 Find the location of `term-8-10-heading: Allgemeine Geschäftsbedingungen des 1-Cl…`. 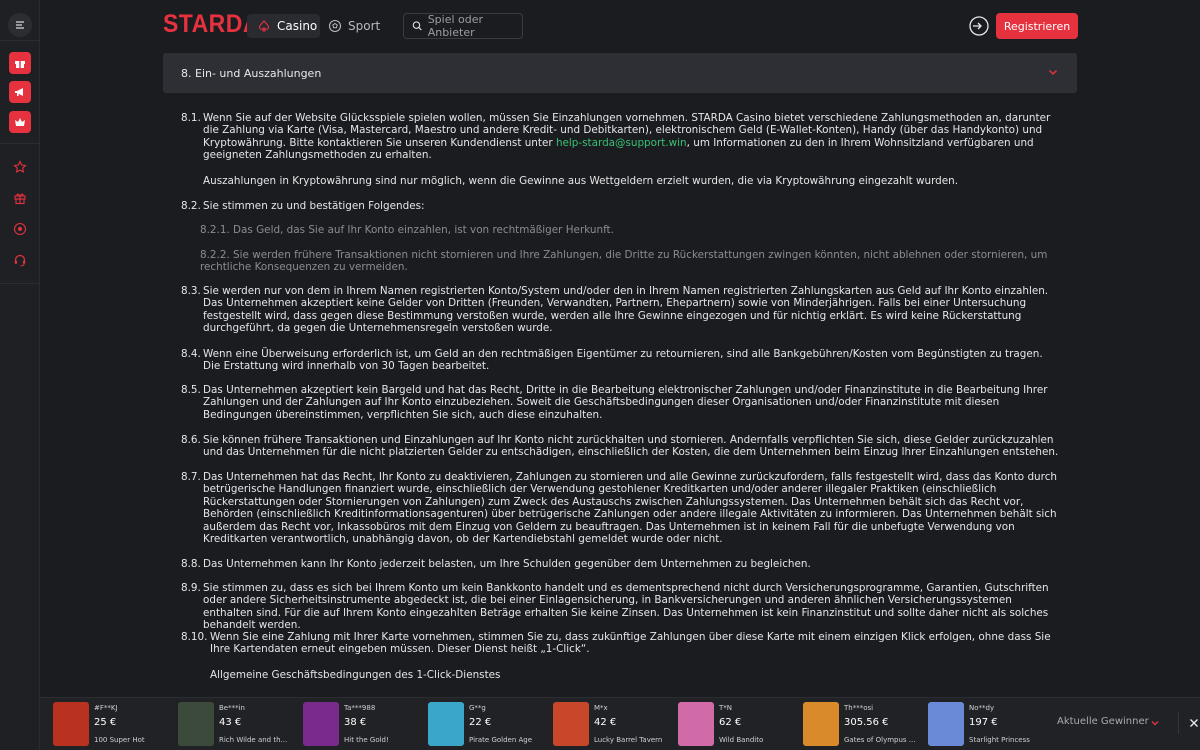

term-8-10-heading: Allgemeine Geschäftsbedingungen des 1-Cl… is located at coordinates (621, 675).